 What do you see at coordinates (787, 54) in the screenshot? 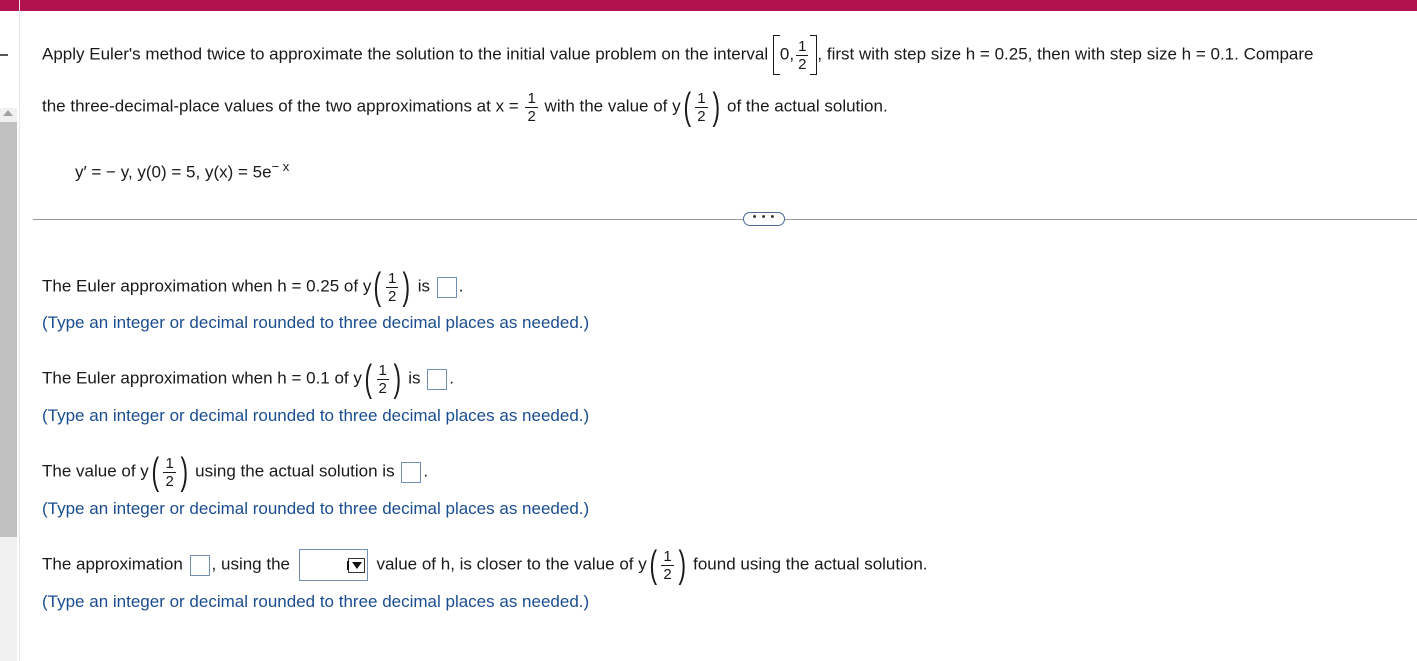
I see `interval-left: 0,` at bounding box center [787, 54].